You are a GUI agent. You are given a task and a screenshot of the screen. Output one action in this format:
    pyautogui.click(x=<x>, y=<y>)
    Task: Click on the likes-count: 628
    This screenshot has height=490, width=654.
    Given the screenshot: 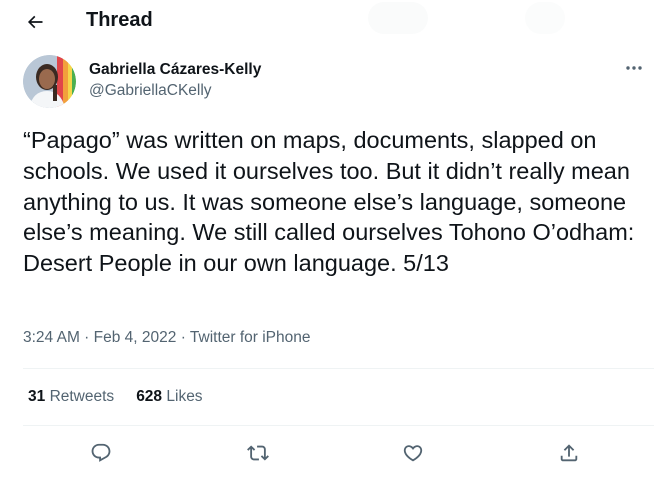 What is the action you would take?
    pyautogui.click(x=149, y=396)
    